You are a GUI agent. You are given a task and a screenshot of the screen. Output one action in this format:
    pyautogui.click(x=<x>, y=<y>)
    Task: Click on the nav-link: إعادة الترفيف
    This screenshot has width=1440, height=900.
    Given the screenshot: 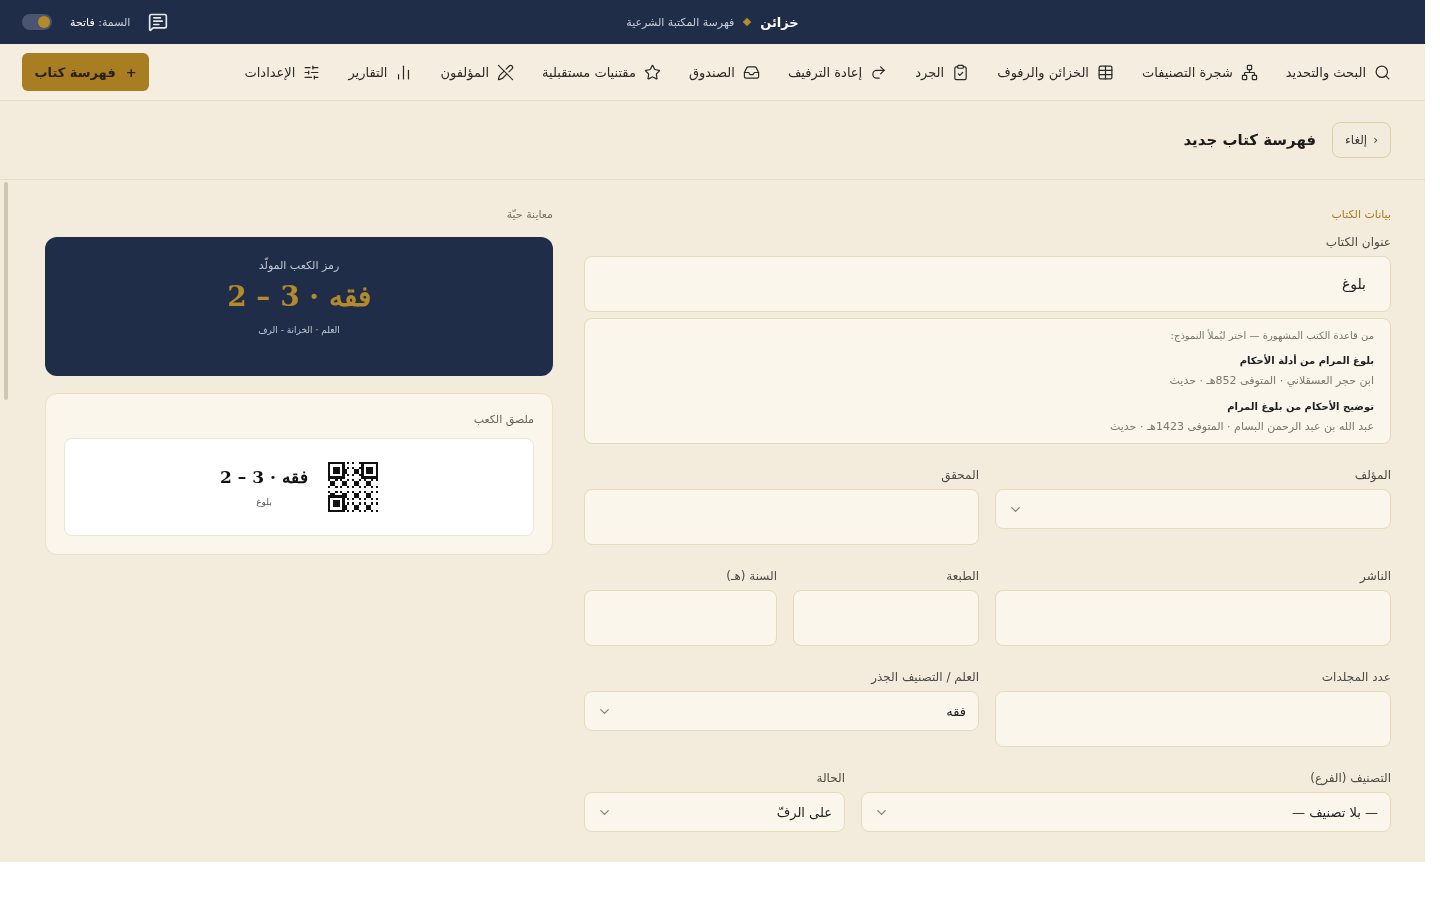 What is the action you would take?
    pyautogui.click(x=837, y=72)
    